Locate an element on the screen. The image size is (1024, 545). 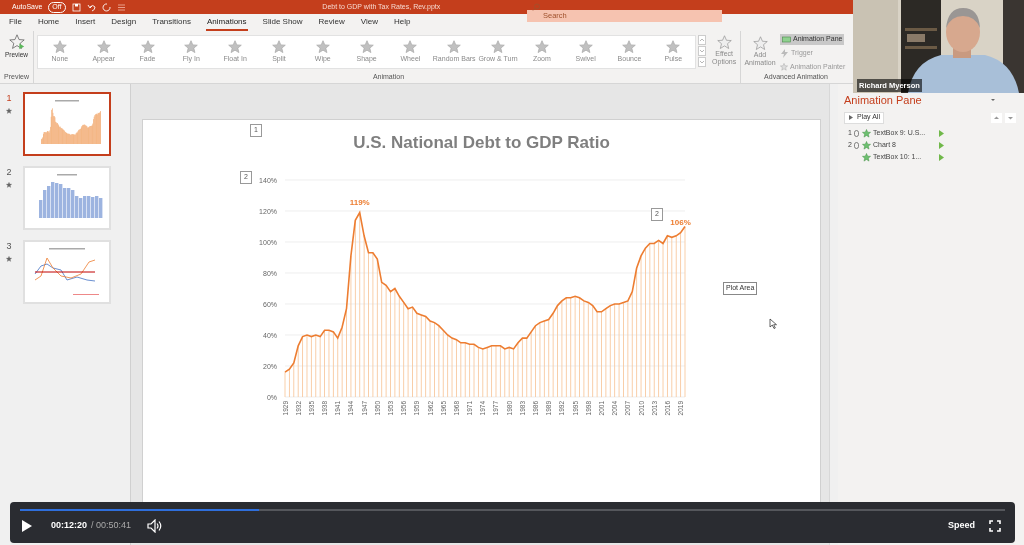
move-down-icon is located at coordinates (1010, 117).